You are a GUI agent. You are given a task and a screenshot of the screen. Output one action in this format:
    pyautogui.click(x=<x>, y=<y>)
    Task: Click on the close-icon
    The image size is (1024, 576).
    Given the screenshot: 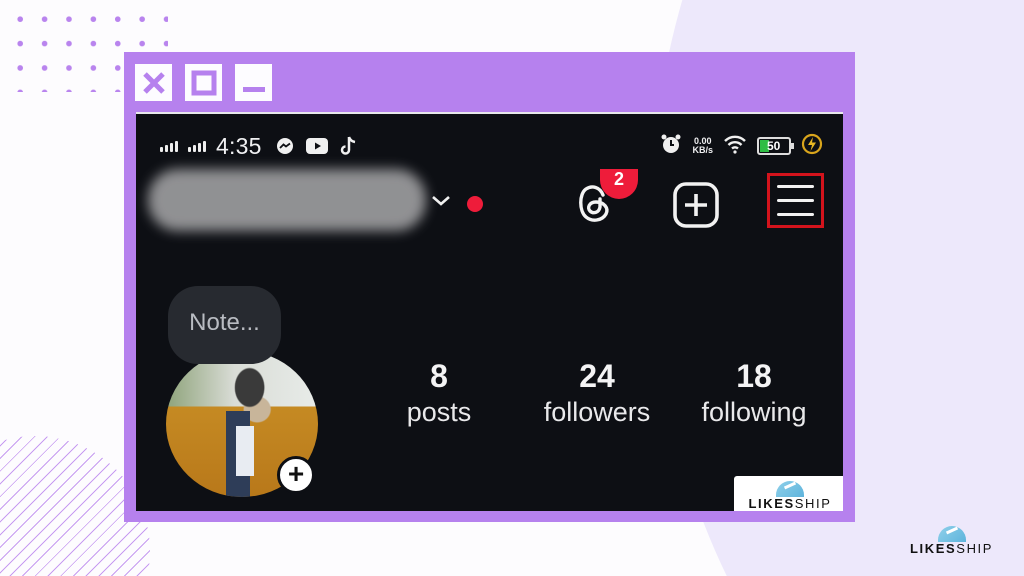 What is the action you would take?
    pyautogui.click(x=153, y=82)
    